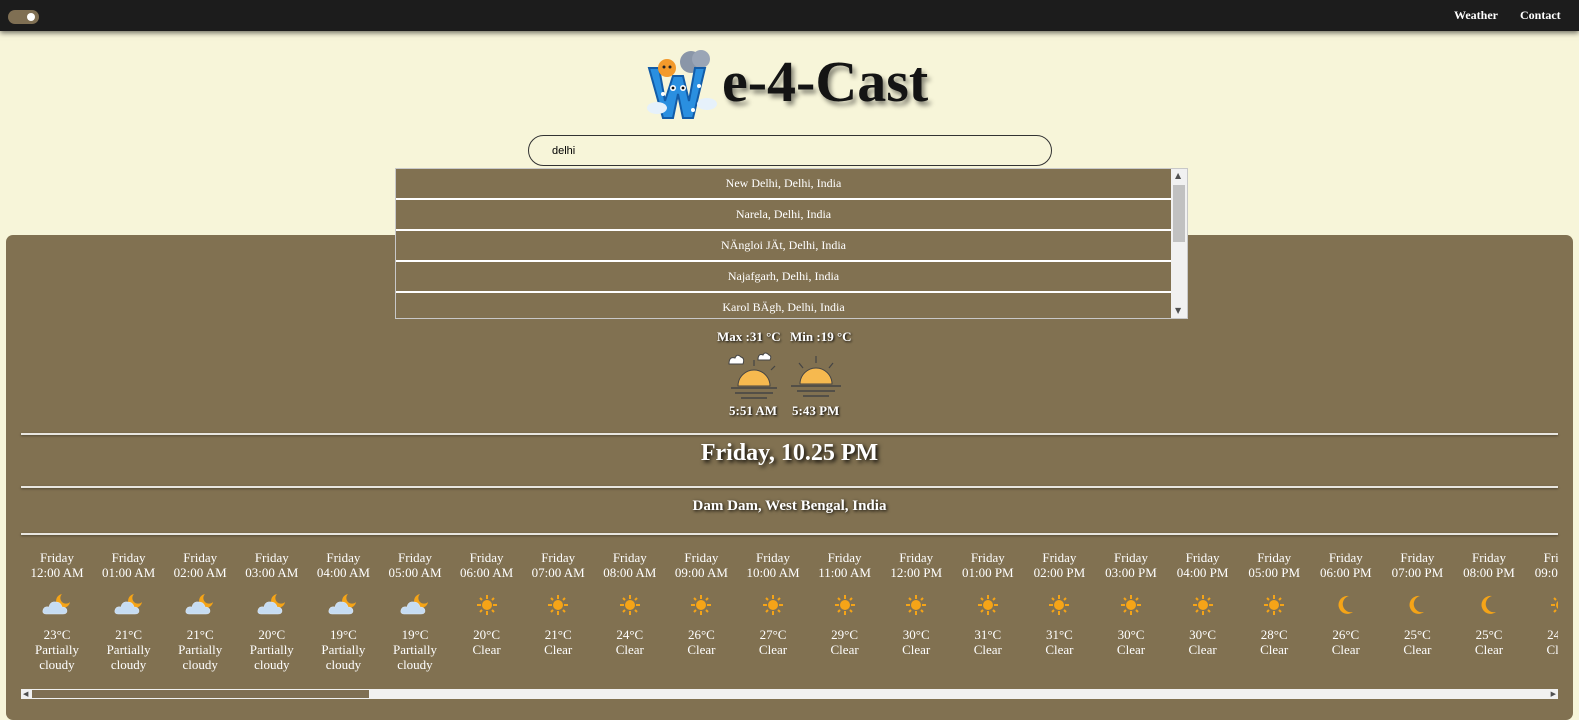  What do you see at coordinates (789, 694) in the screenshot?
I see `hourly-scrollbar: ◀ ▶` at bounding box center [789, 694].